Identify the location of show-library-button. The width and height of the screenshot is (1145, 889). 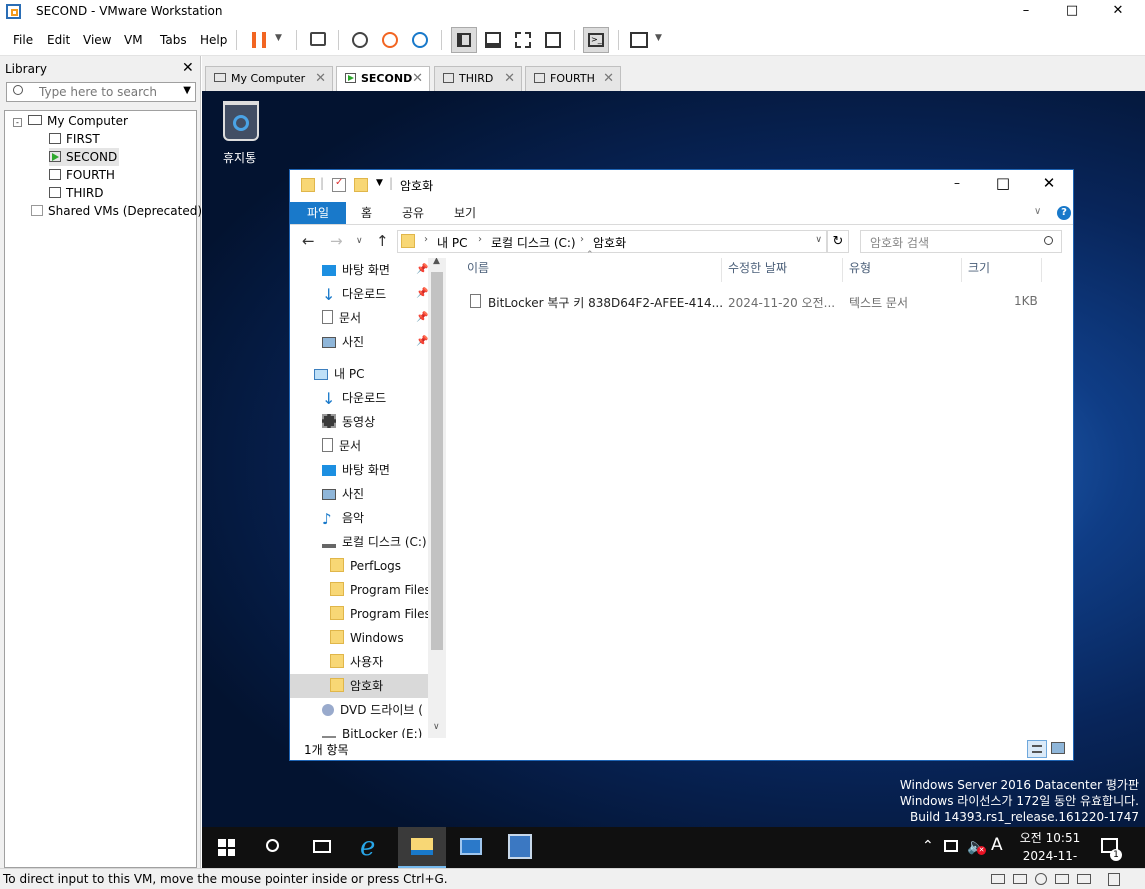
(464, 40).